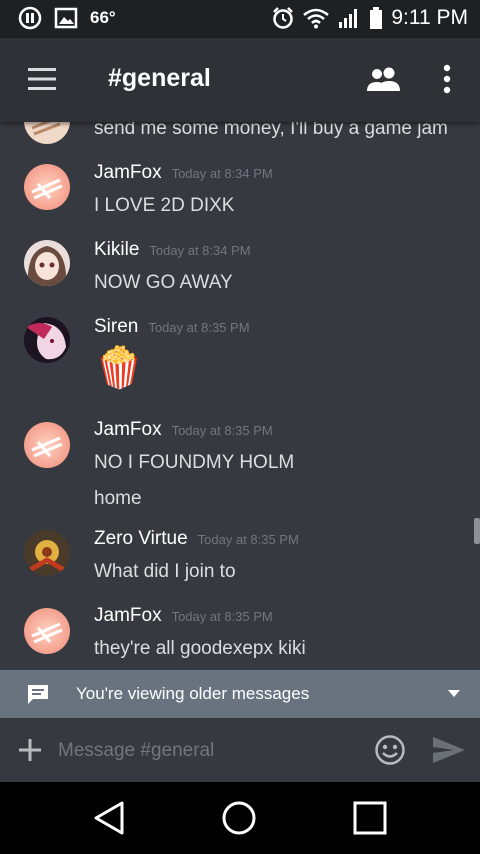 This screenshot has width=480, height=854. What do you see at coordinates (370, 818) in the screenshot?
I see `recents-square-icon` at bounding box center [370, 818].